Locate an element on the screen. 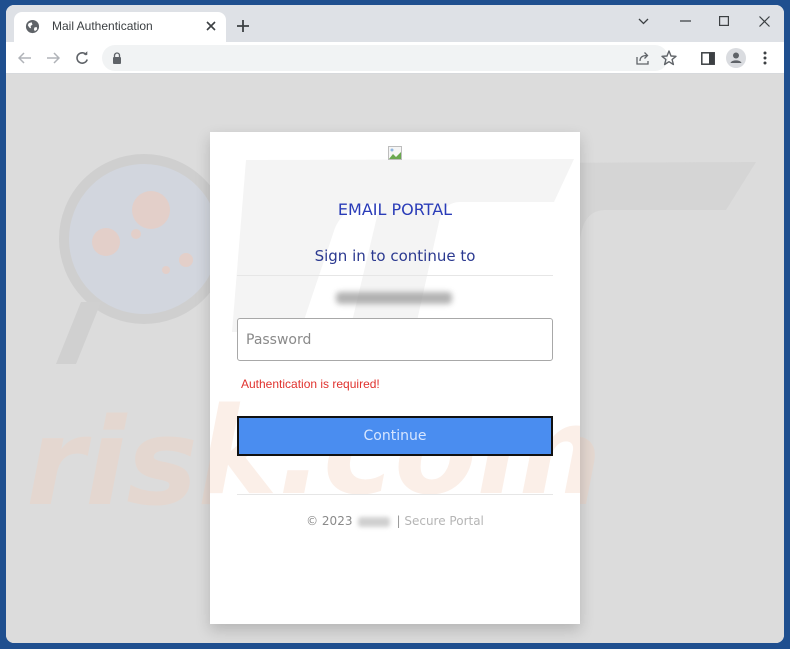  error-message: Authentication is required! is located at coordinates (310, 384).